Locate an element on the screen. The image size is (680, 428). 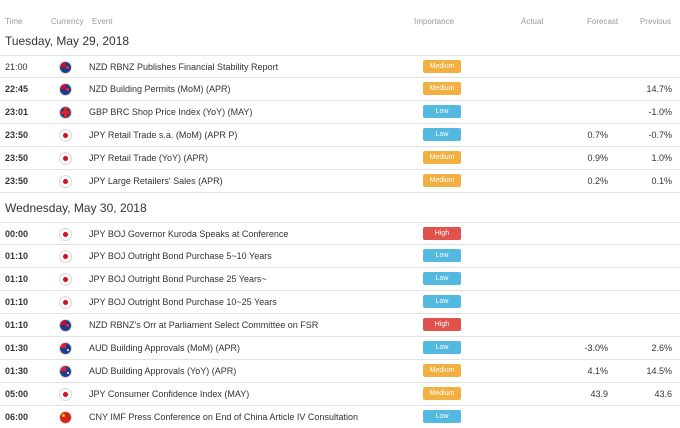
previous-value: 14.5% is located at coordinates (659, 371).